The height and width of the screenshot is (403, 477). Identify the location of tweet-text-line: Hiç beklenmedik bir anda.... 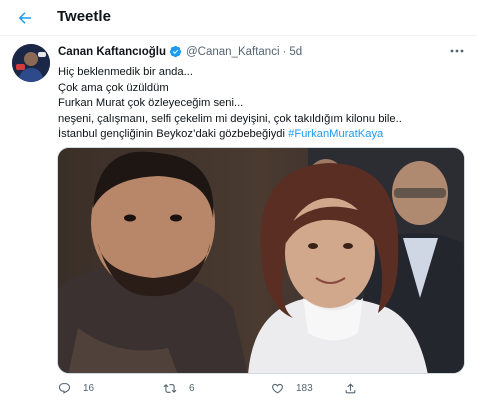
(125, 72).